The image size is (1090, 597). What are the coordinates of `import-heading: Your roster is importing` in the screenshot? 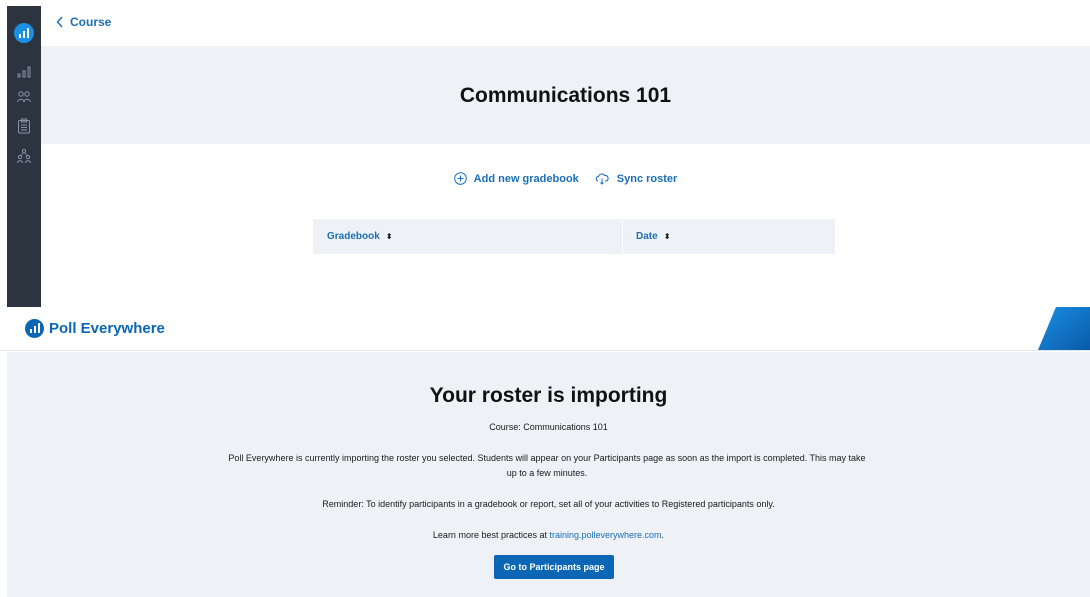 It's located at (548, 395).